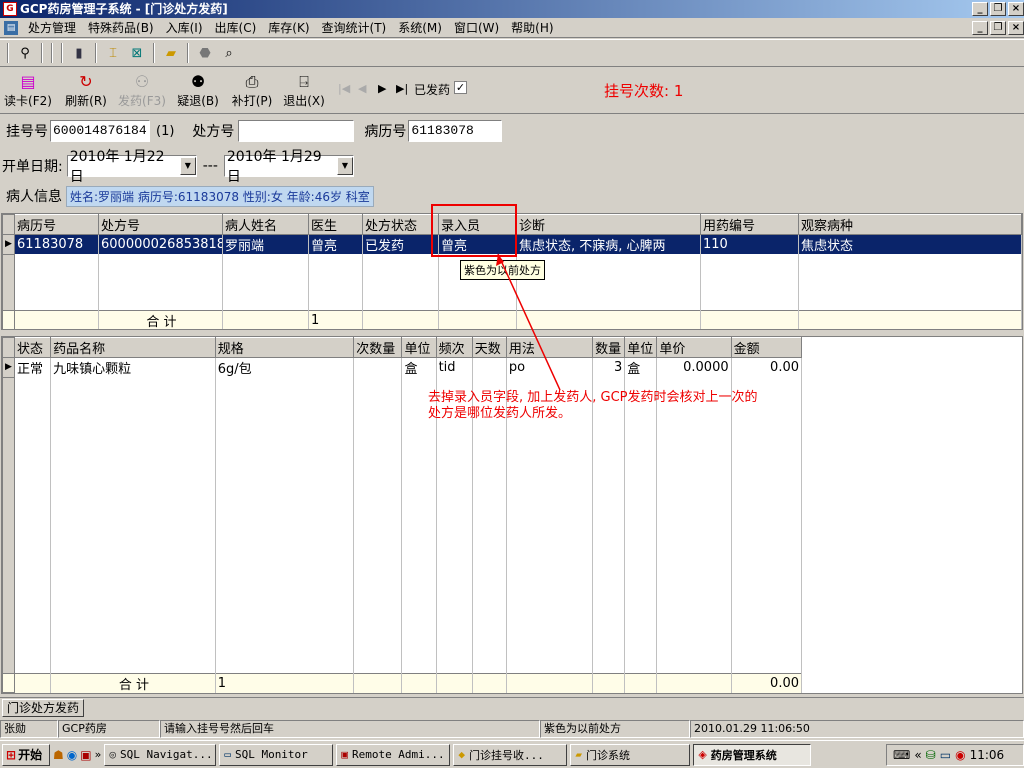 This screenshot has height=768, width=1024. Describe the element at coordinates (85, 755) in the screenshot. I see `quicklaunch-tool-icon: ▣` at that location.